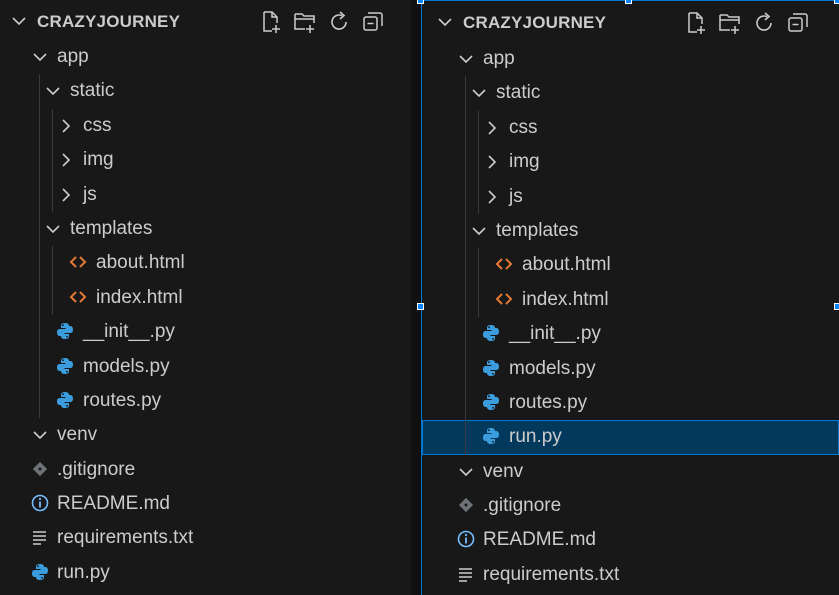 This screenshot has height=595, width=839. I want to click on file-label: __init__.py, so click(555, 334).